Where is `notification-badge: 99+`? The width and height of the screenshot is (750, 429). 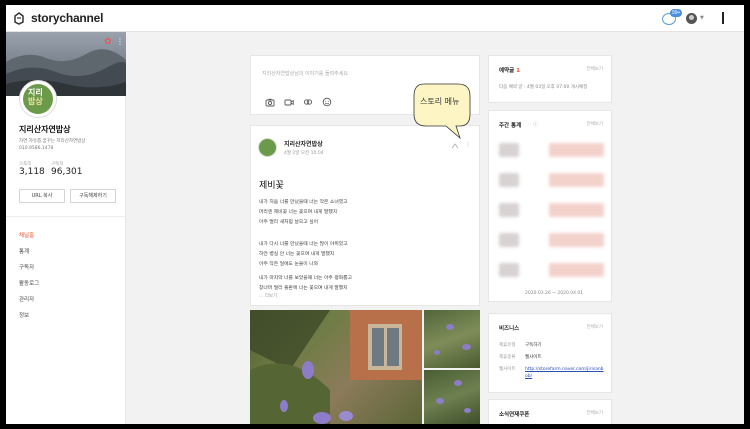
notification-badge: 99+ is located at coordinates (676, 13).